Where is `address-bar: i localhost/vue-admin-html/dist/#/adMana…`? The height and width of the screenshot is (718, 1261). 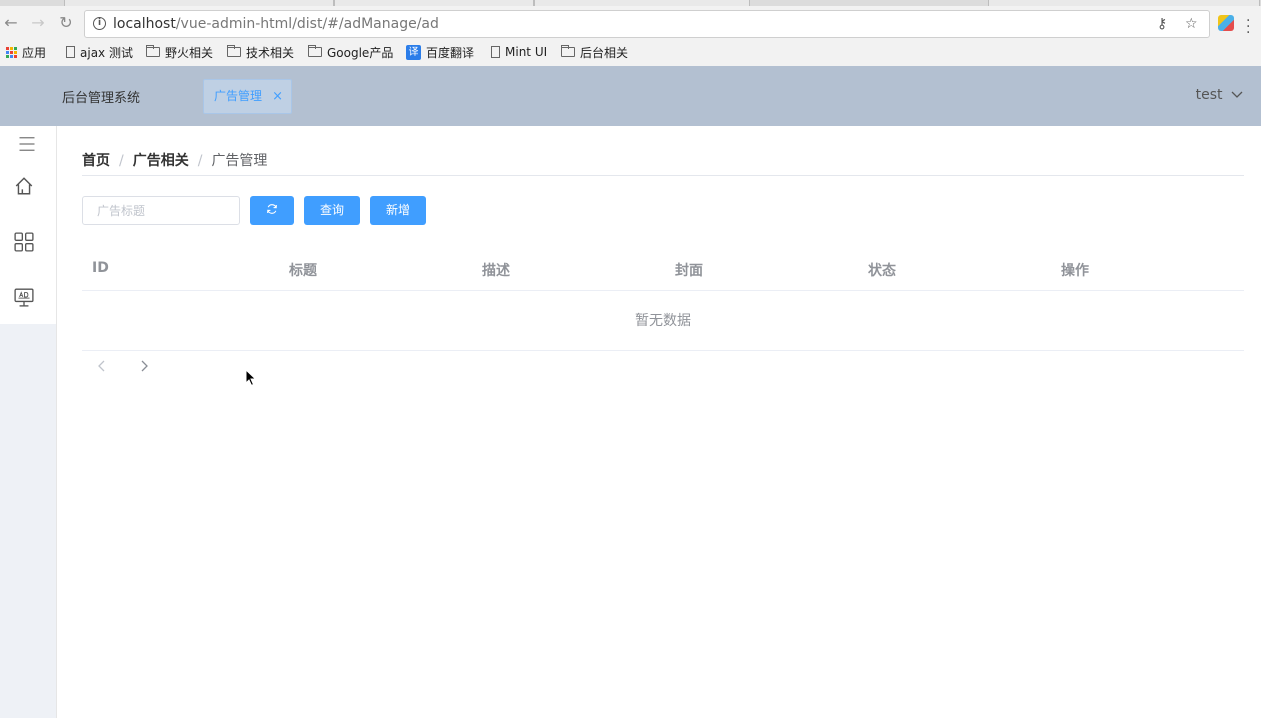
address-bar: i localhost/vue-admin-html/dist/#/adMana… is located at coordinates (647, 24).